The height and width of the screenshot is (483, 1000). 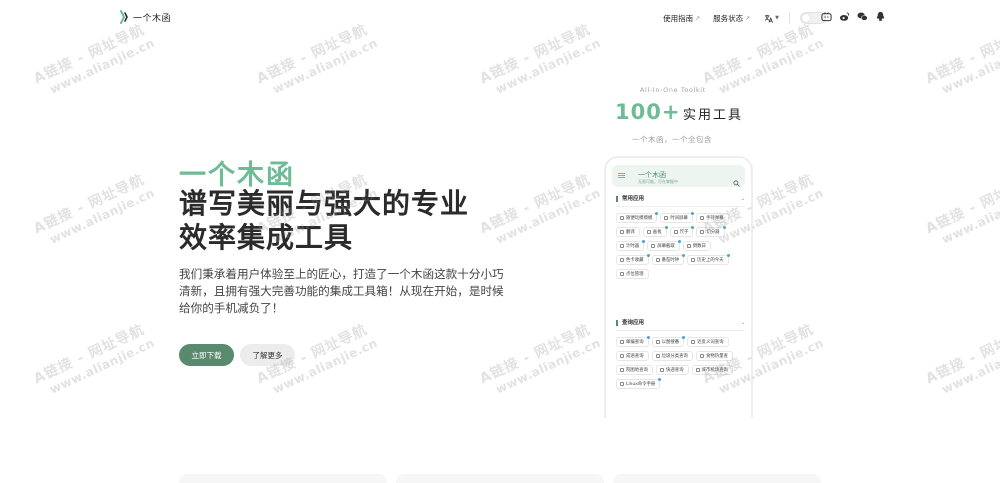 I want to click on learn-more-button: 了解更多, so click(x=267, y=355).